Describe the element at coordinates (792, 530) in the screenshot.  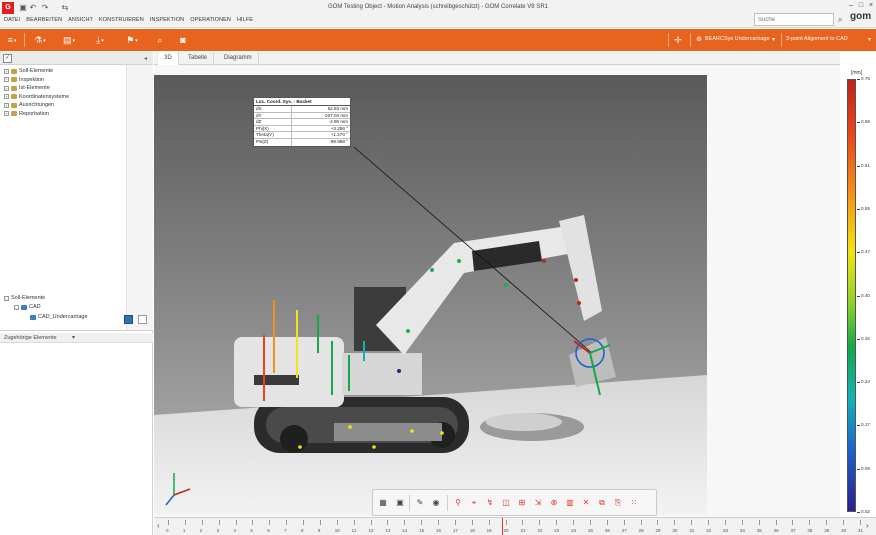
I see `timeline-frame-label: 37` at that location.